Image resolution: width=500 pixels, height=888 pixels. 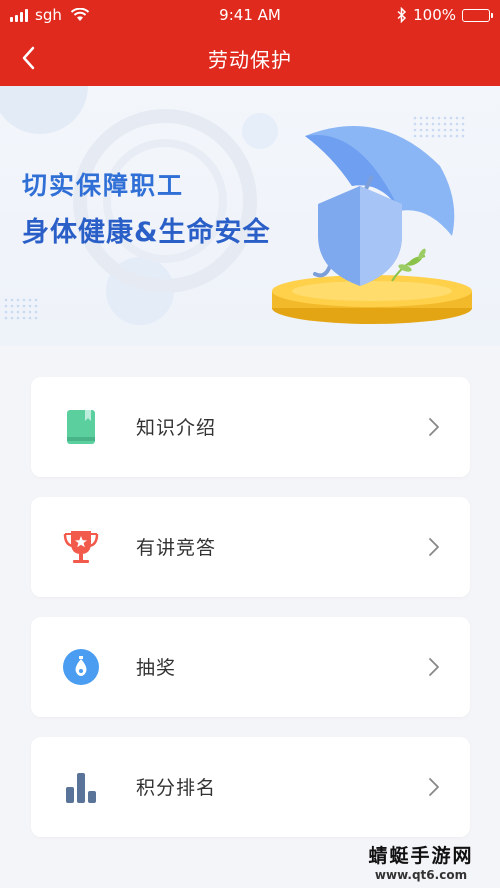 What do you see at coordinates (81, 547) in the screenshot?
I see `trophy-icon` at bounding box center [81, 547].